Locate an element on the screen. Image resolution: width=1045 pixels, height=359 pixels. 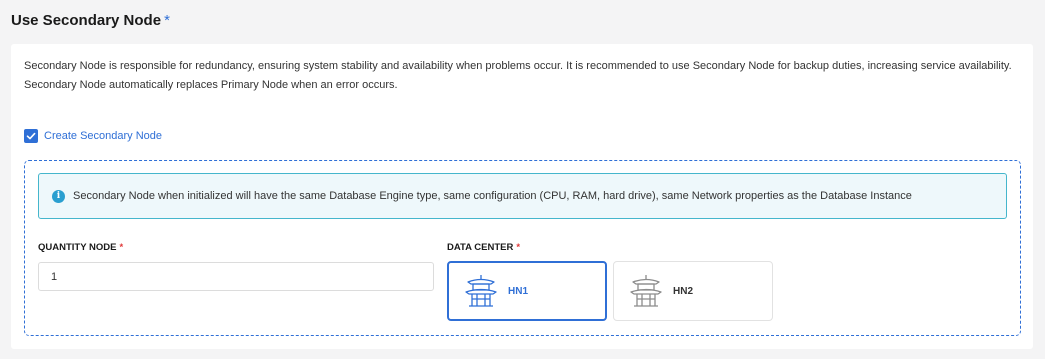
data-center-option-hn2: HN2 is located at coordinates (693, 291).